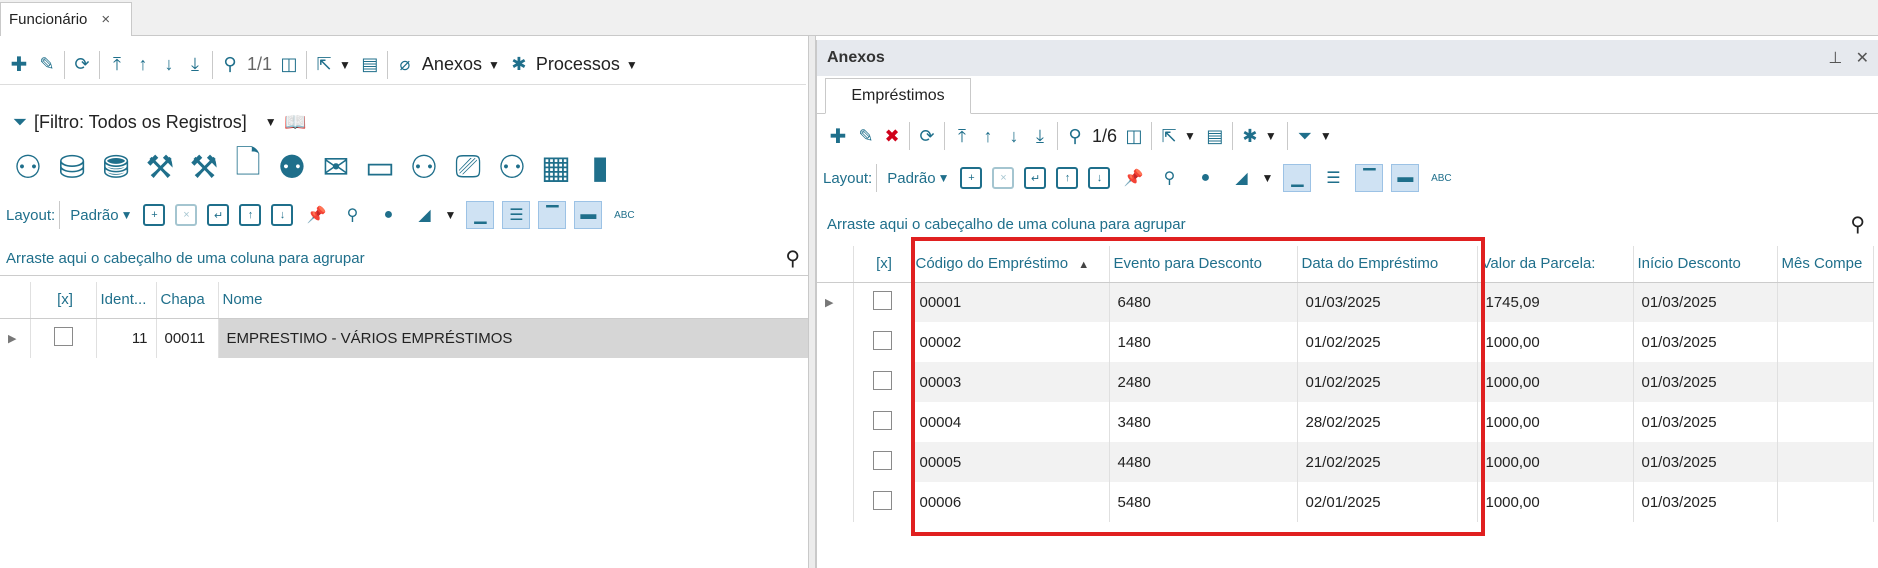  I want to click on tools-icon: ⚒, so click(204, 167).